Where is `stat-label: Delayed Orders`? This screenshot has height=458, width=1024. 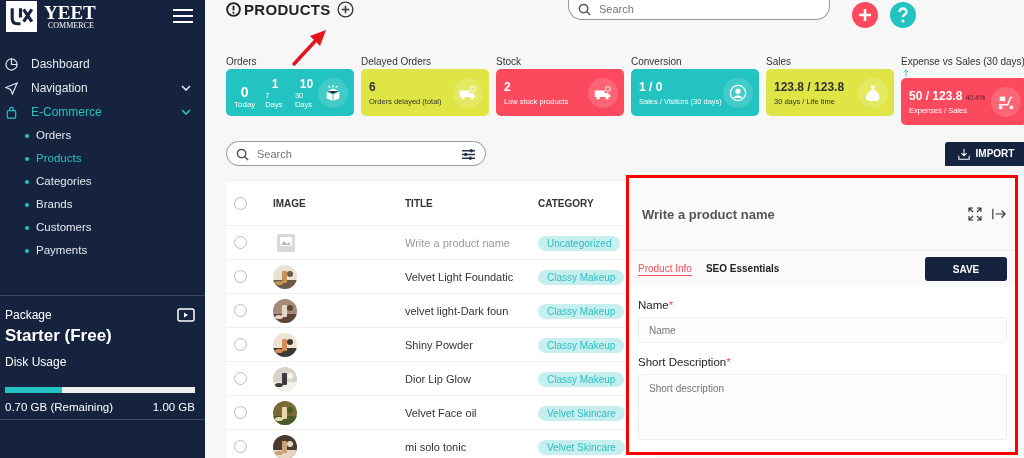 stat-label: Delayed Orders is located at coordinates (397, 61).